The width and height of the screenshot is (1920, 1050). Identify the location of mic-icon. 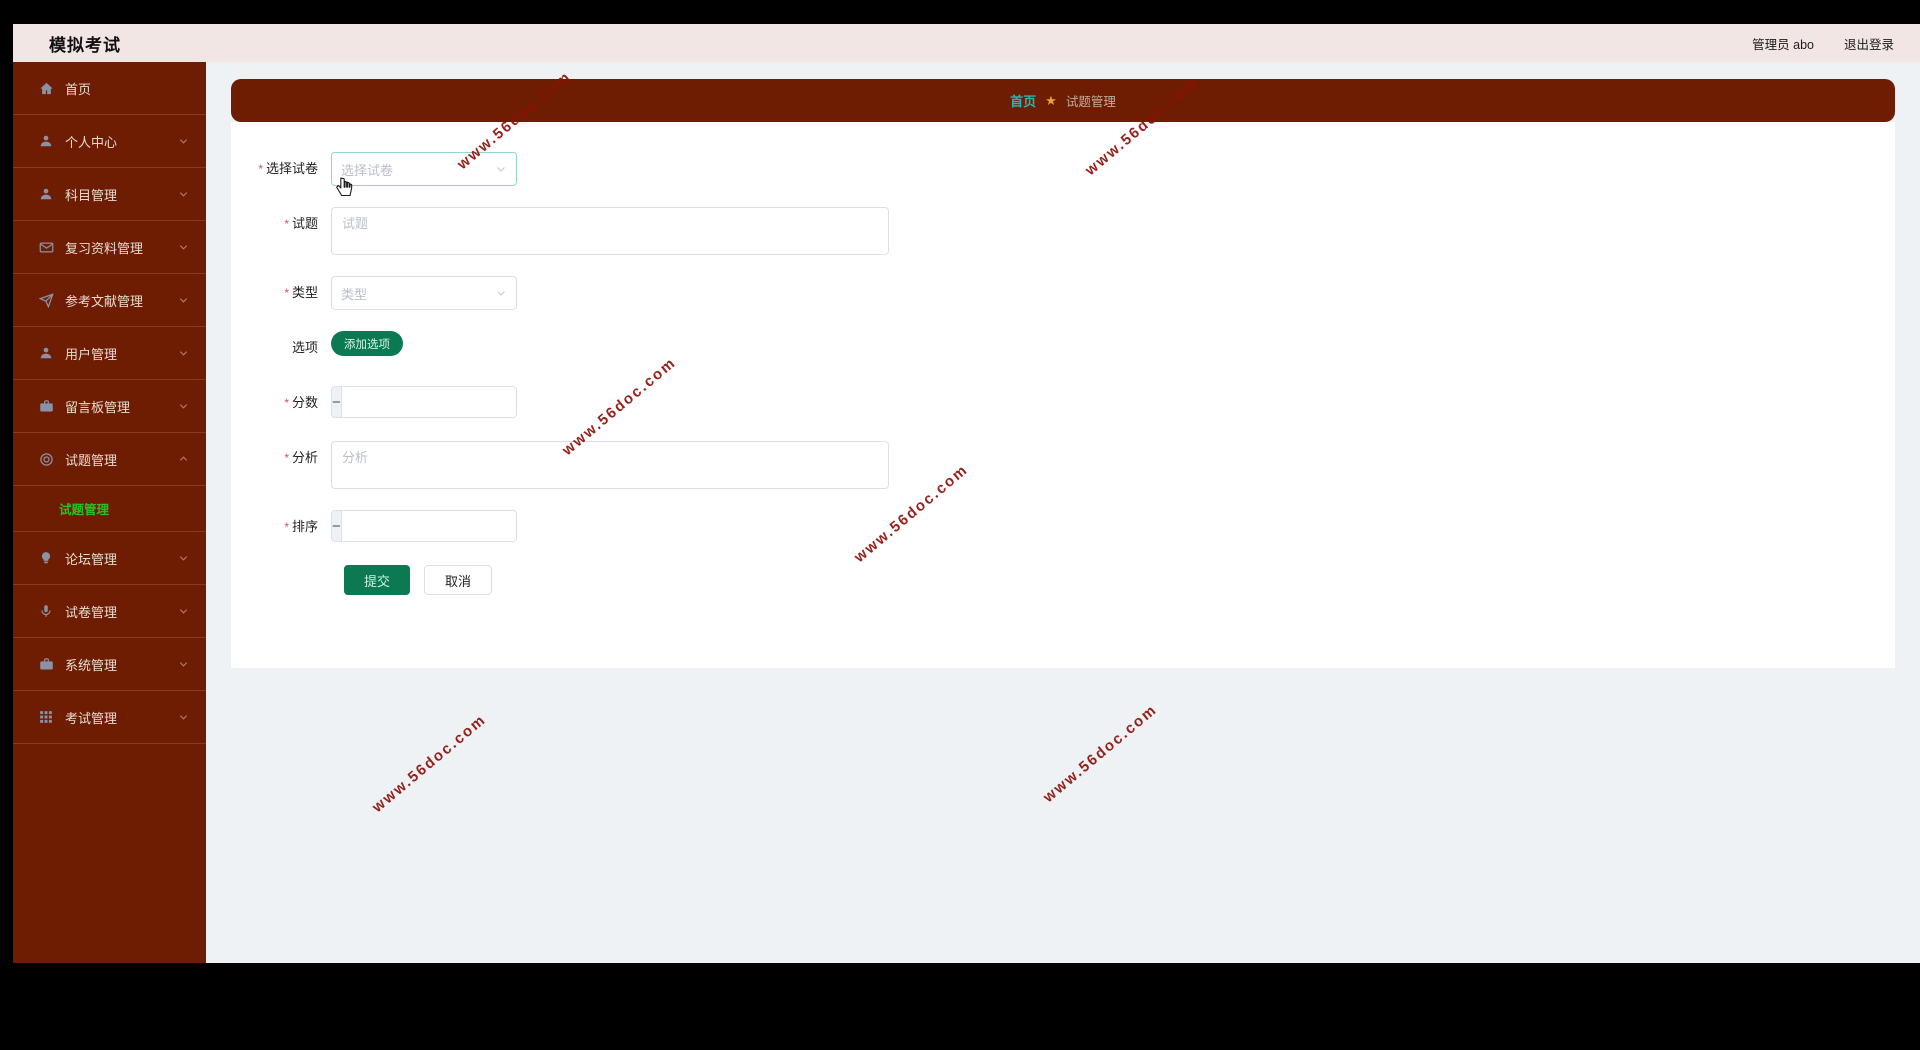
(46, 611).